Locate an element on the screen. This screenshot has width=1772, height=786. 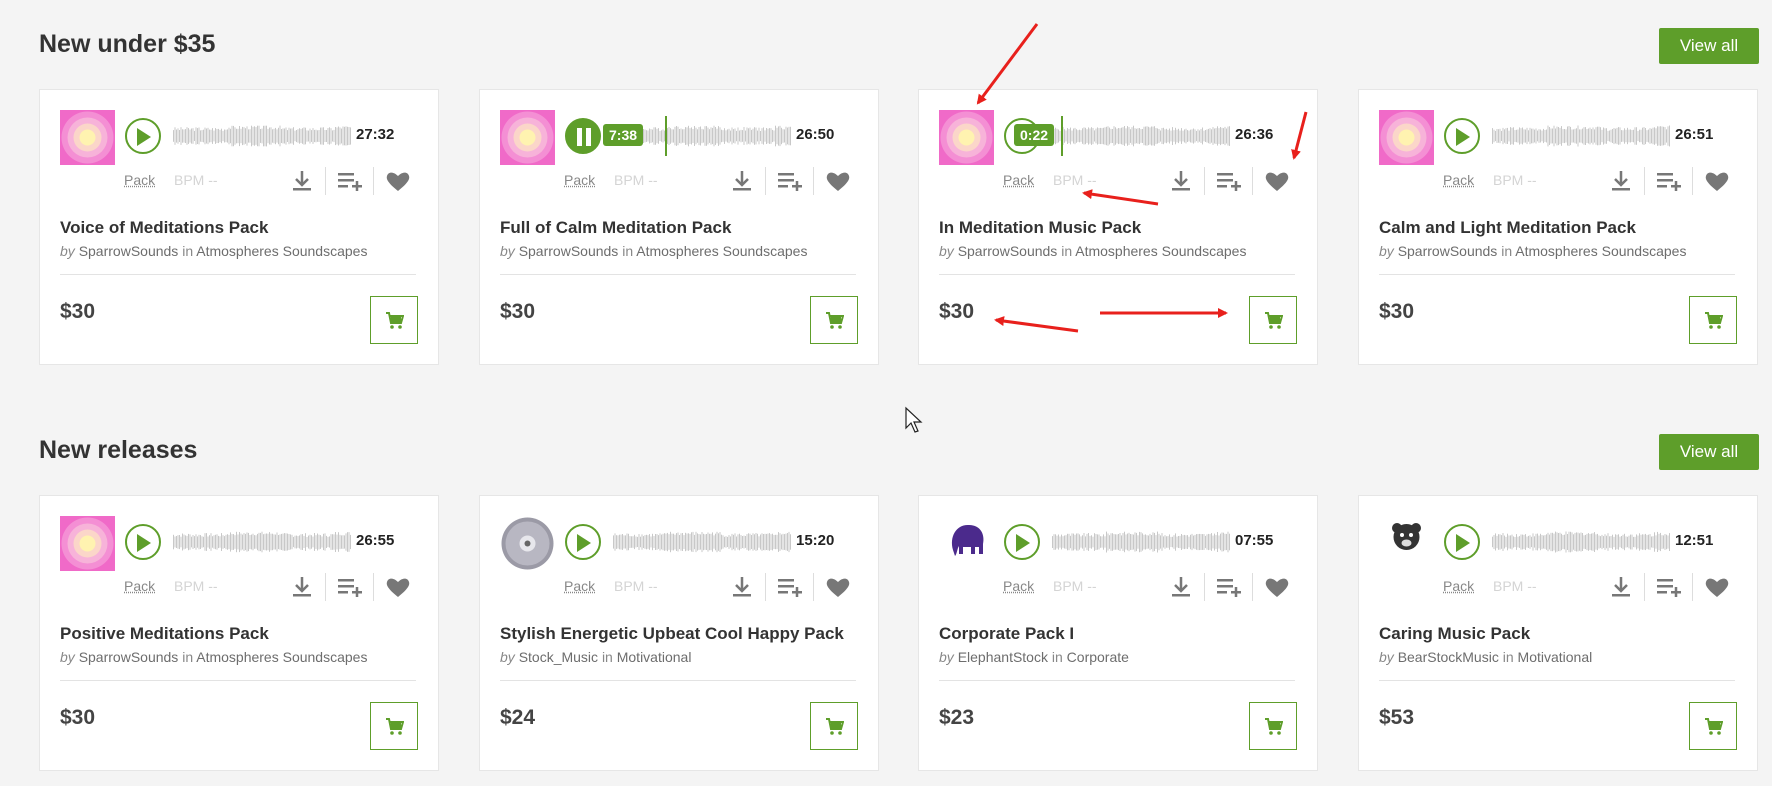
product-title: Full of Calm Meditation Pack is located at coordinates (615, 228).